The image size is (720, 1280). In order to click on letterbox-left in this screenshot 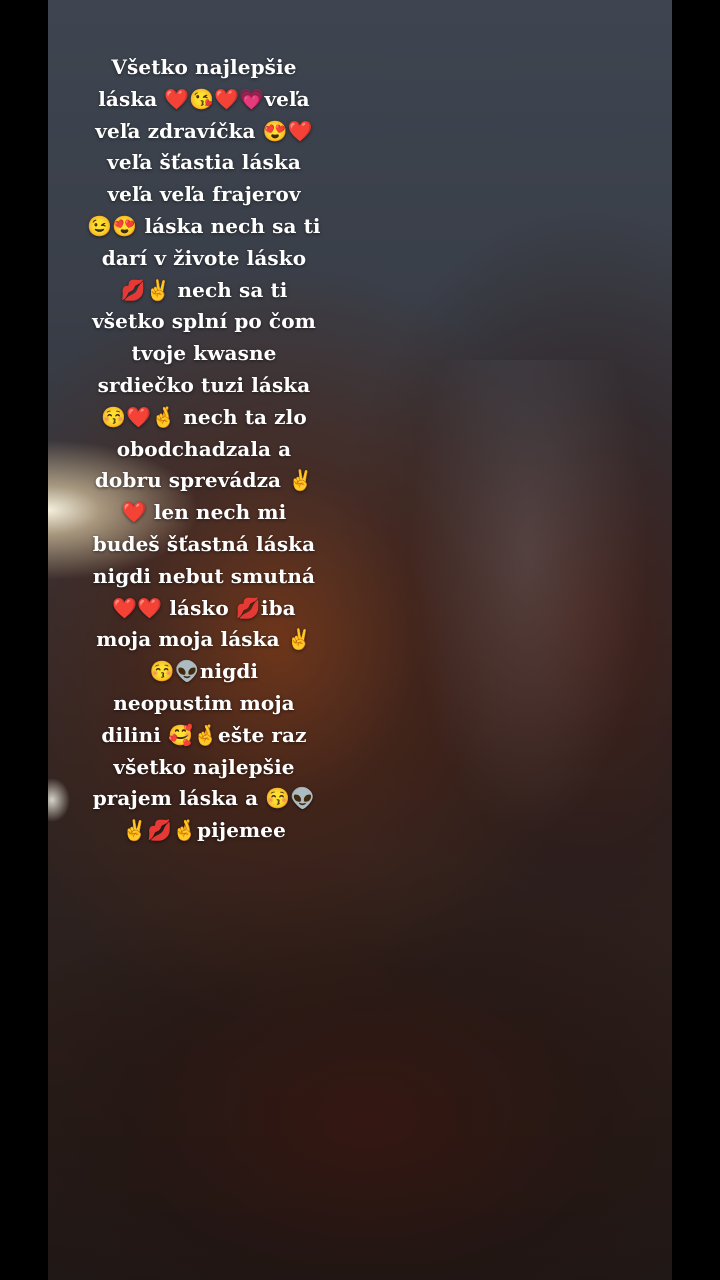, I will do `click(24, 640)`.